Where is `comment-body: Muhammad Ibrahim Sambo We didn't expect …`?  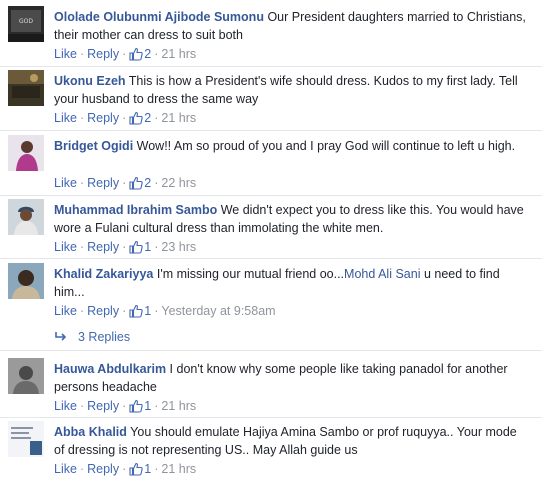
comment-body: Muhammad Ibrahim Sambo We didn't expect … is located at coordinates (292, 219).